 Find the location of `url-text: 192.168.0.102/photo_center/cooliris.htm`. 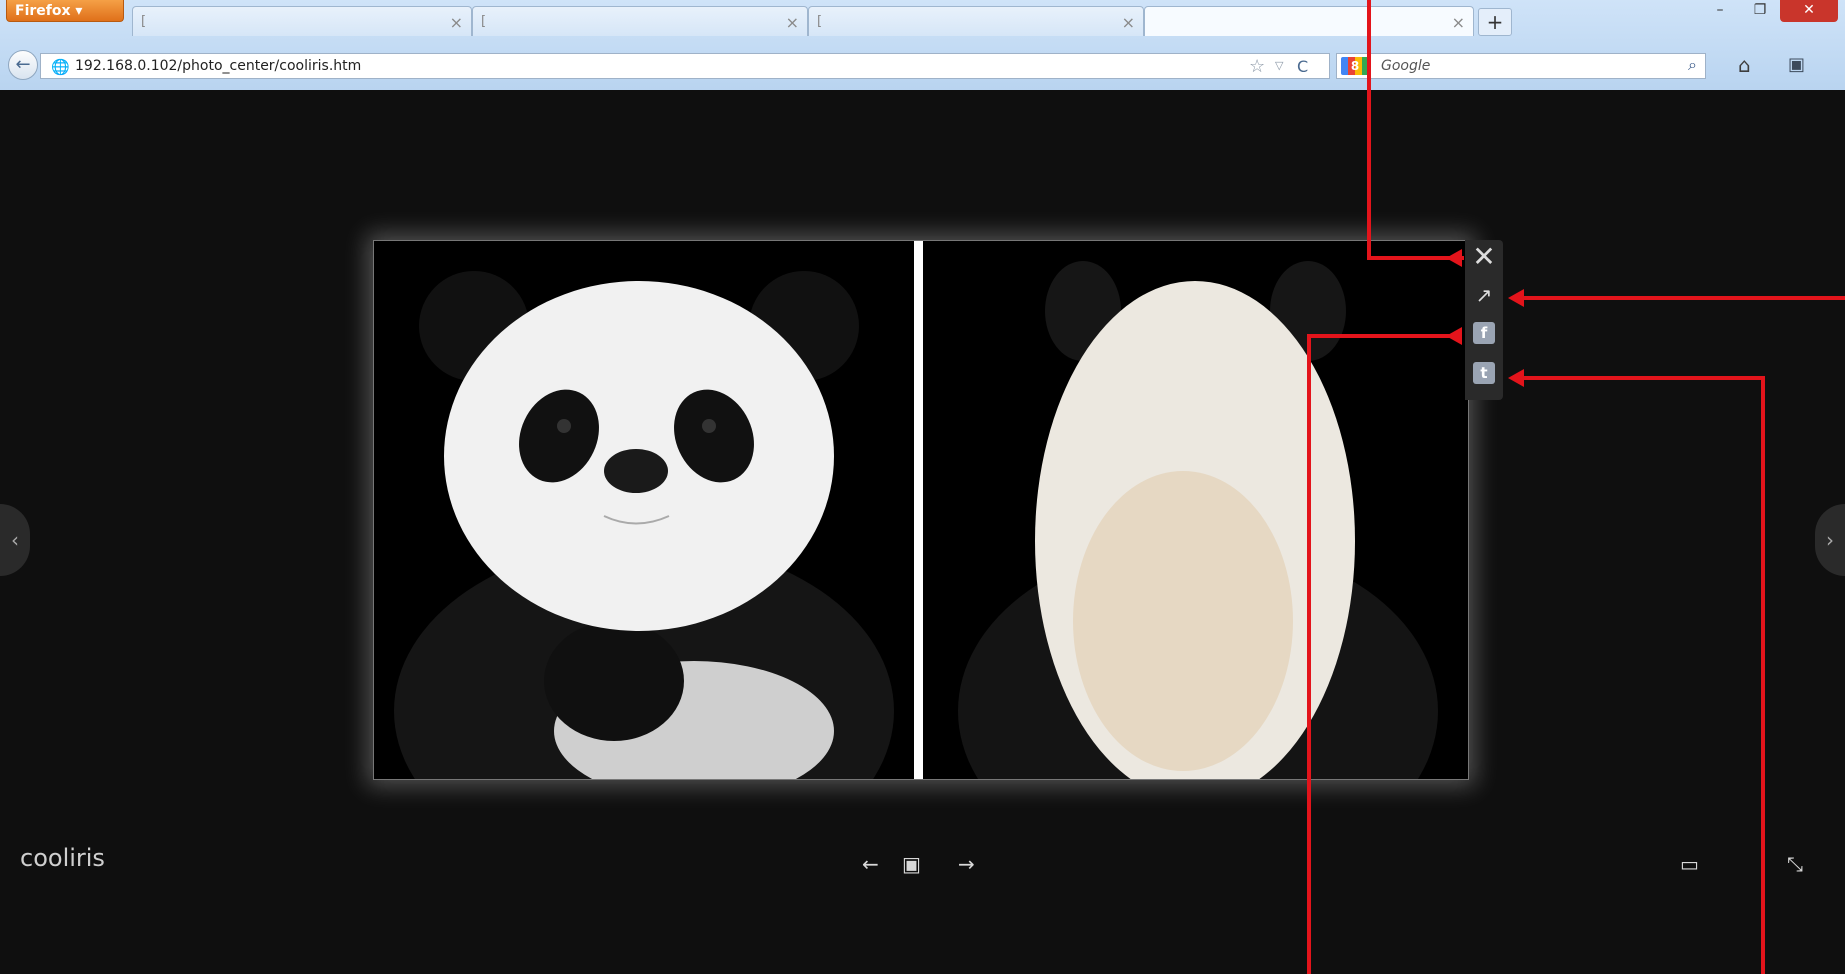

url-text: 192.168.0.102/photo_center/cooliris.htm is located at coordinates (218, 66).